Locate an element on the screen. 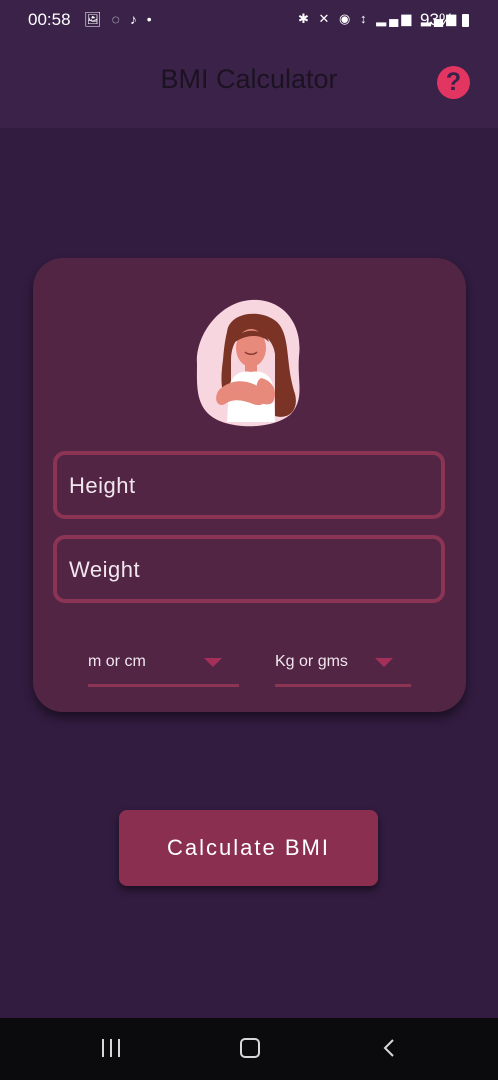  weight-input is located at coordinates (249, 570).